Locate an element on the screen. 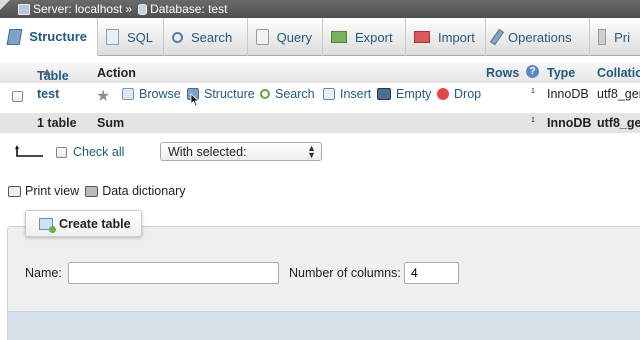 This screenshot has width=640, height=340. check-all-bar: Check all With selected: ▲ ▼ is located at coordinates (320, 153).